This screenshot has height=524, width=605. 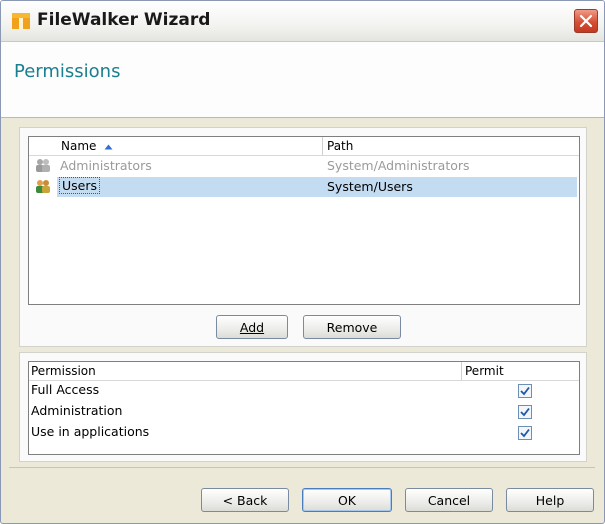 I want to click on cancel-button: Cancel, so click(x=449, y=500).